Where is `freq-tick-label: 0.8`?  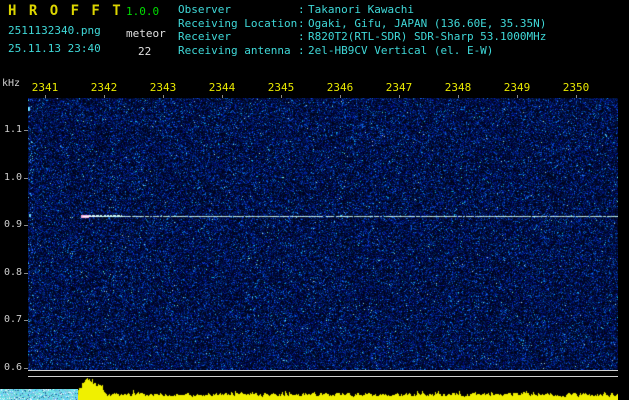 freq-tick-label: 0.8 is located at coordinates (12, 272).